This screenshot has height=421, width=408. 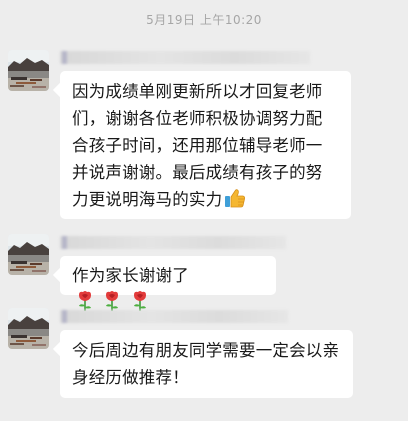 I want to click on message-text: 作为家长谢谢了, so click(x=130, y=275).